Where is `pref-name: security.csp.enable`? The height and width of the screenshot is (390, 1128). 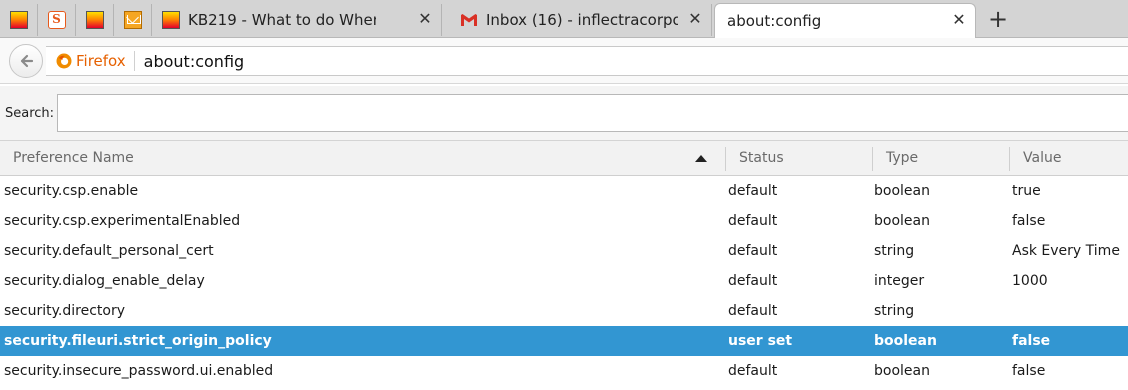 pref-name: security.csp.enable is located at coordinates (71, 191).